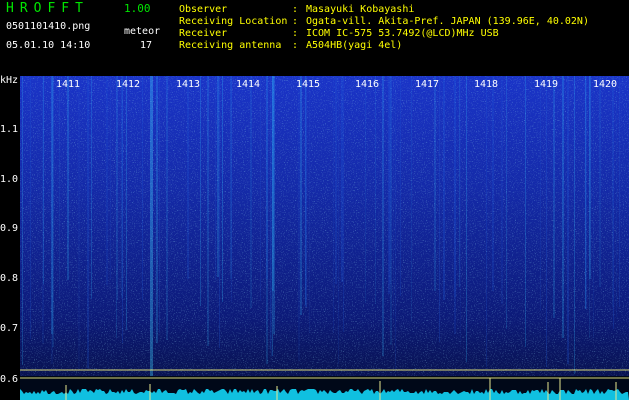 Image resolution: width=629 pixels, height=400 pixels. What do you see at coordinates (546, 84) in the screenshot?
I see `x-tick-label: 1419` at bounding box center [546, 84].